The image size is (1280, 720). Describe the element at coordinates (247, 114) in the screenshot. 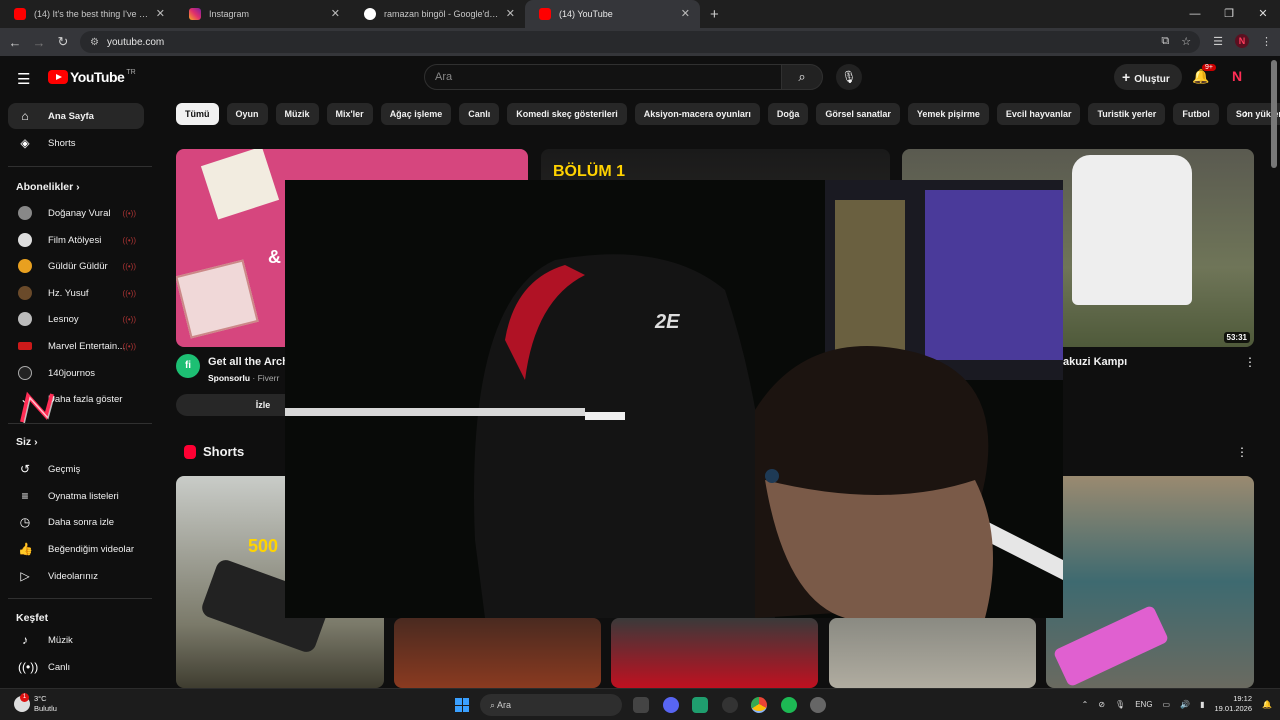

I see `chip: Oyun` at that location.